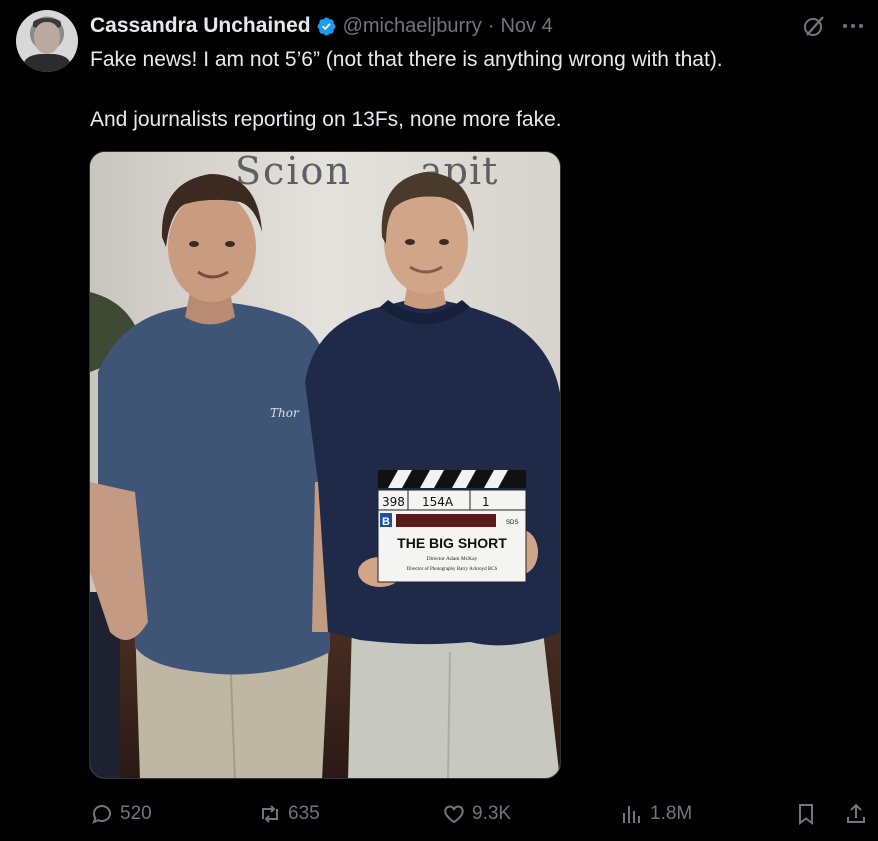  Describe the element at coordinates (631, 814) in the screenshot. I see `views-icon` at that location.